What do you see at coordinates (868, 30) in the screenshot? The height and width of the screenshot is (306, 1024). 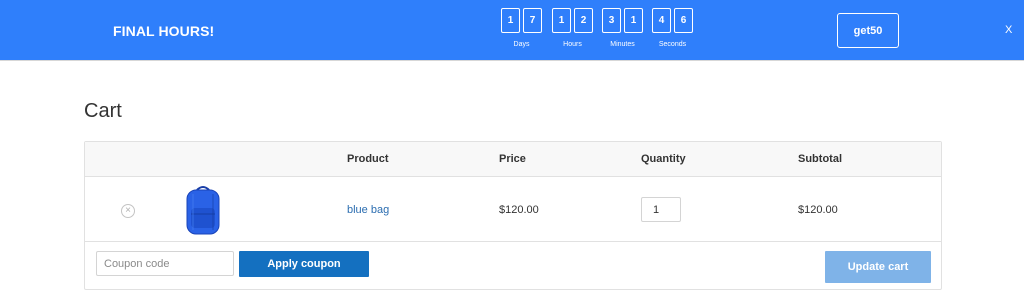 I see `promo-code-button: get50` at bounding box center [868, 30].